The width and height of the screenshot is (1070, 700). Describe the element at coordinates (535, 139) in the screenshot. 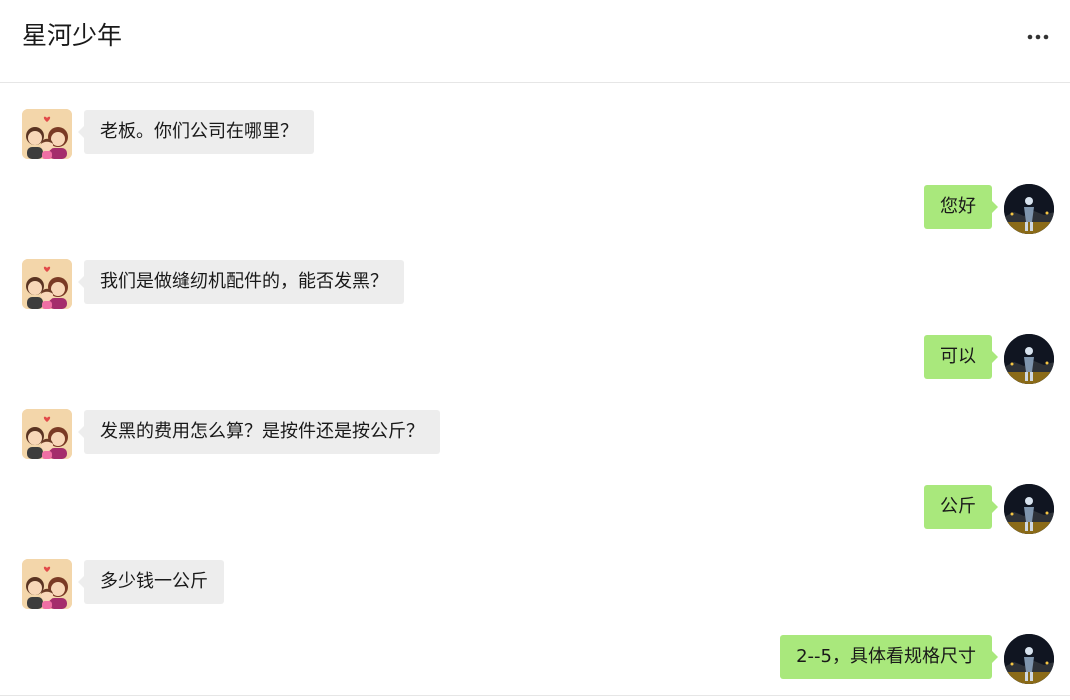

I see `incoming-message: 老板。你们公司在哪里？` at that location.